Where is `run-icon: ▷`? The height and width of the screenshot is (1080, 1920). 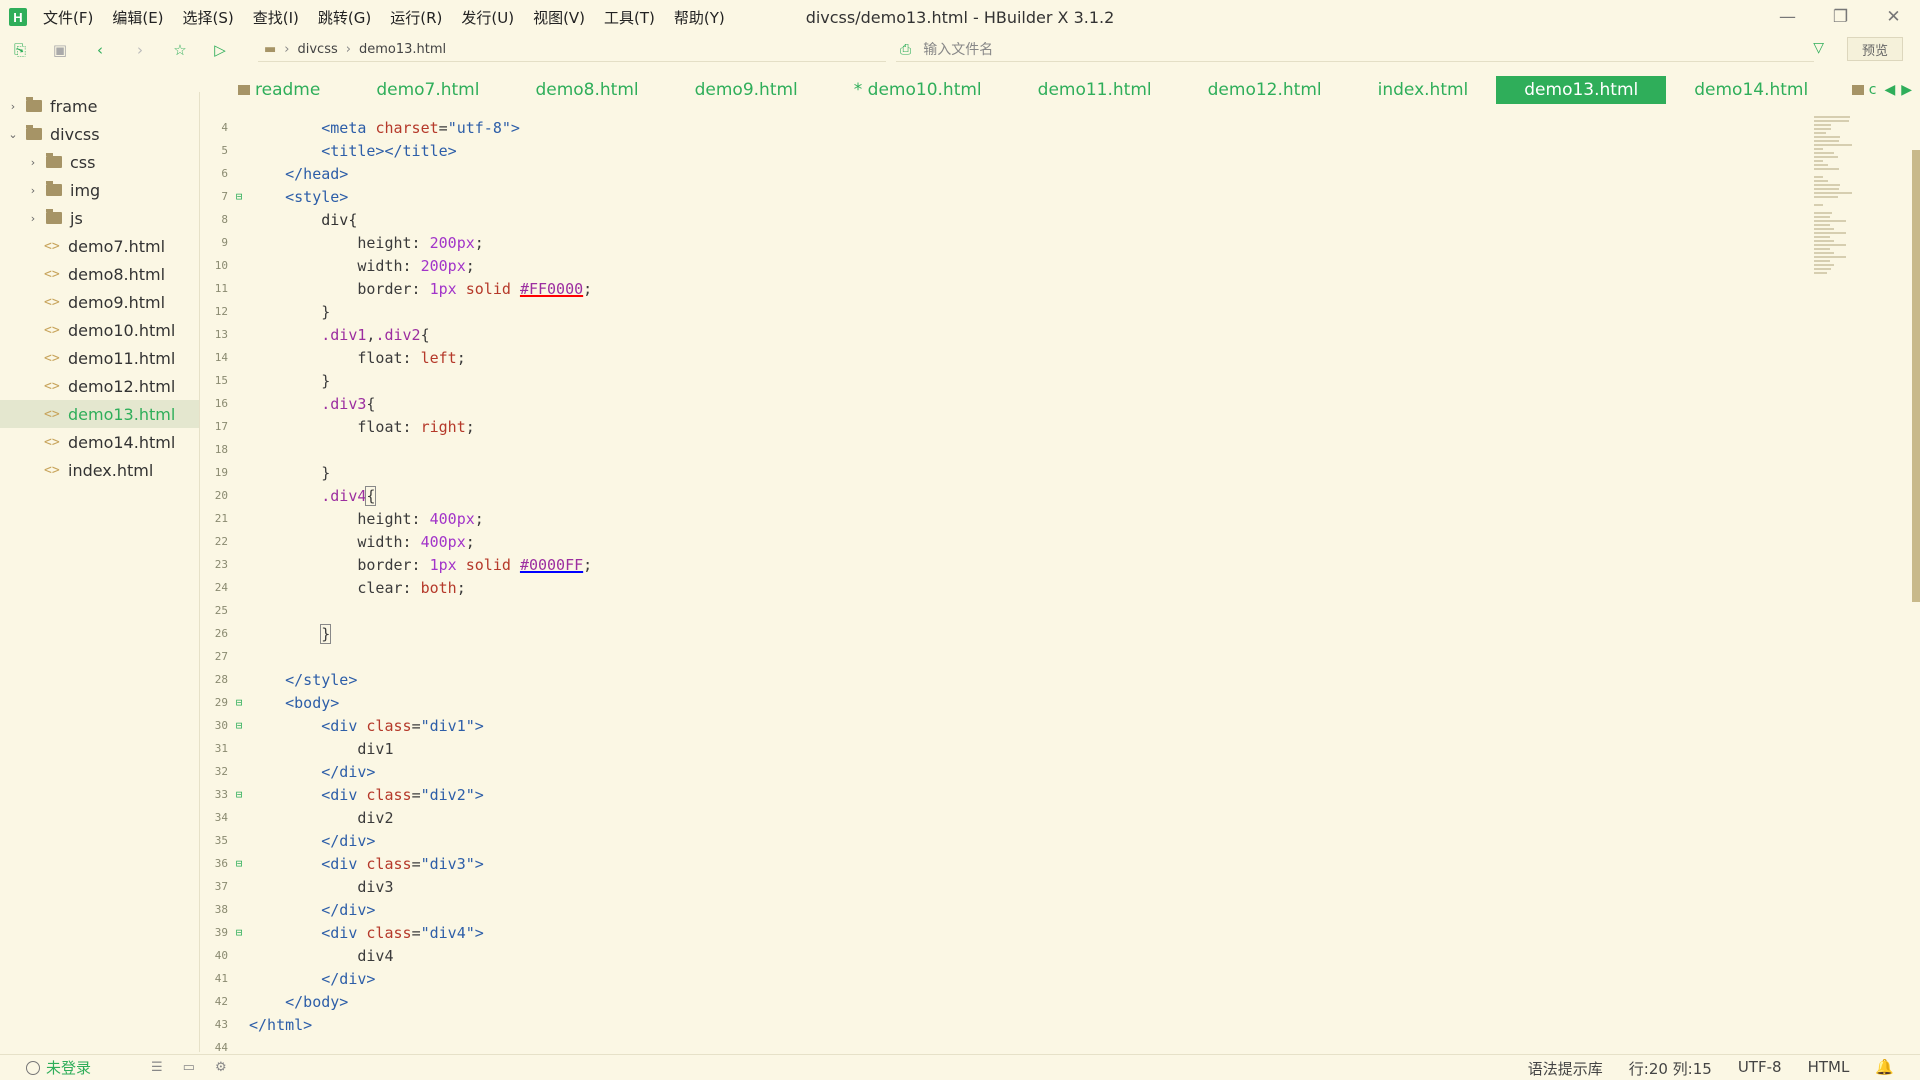 run-icon: ▷ is located at coordinates (220, 50).